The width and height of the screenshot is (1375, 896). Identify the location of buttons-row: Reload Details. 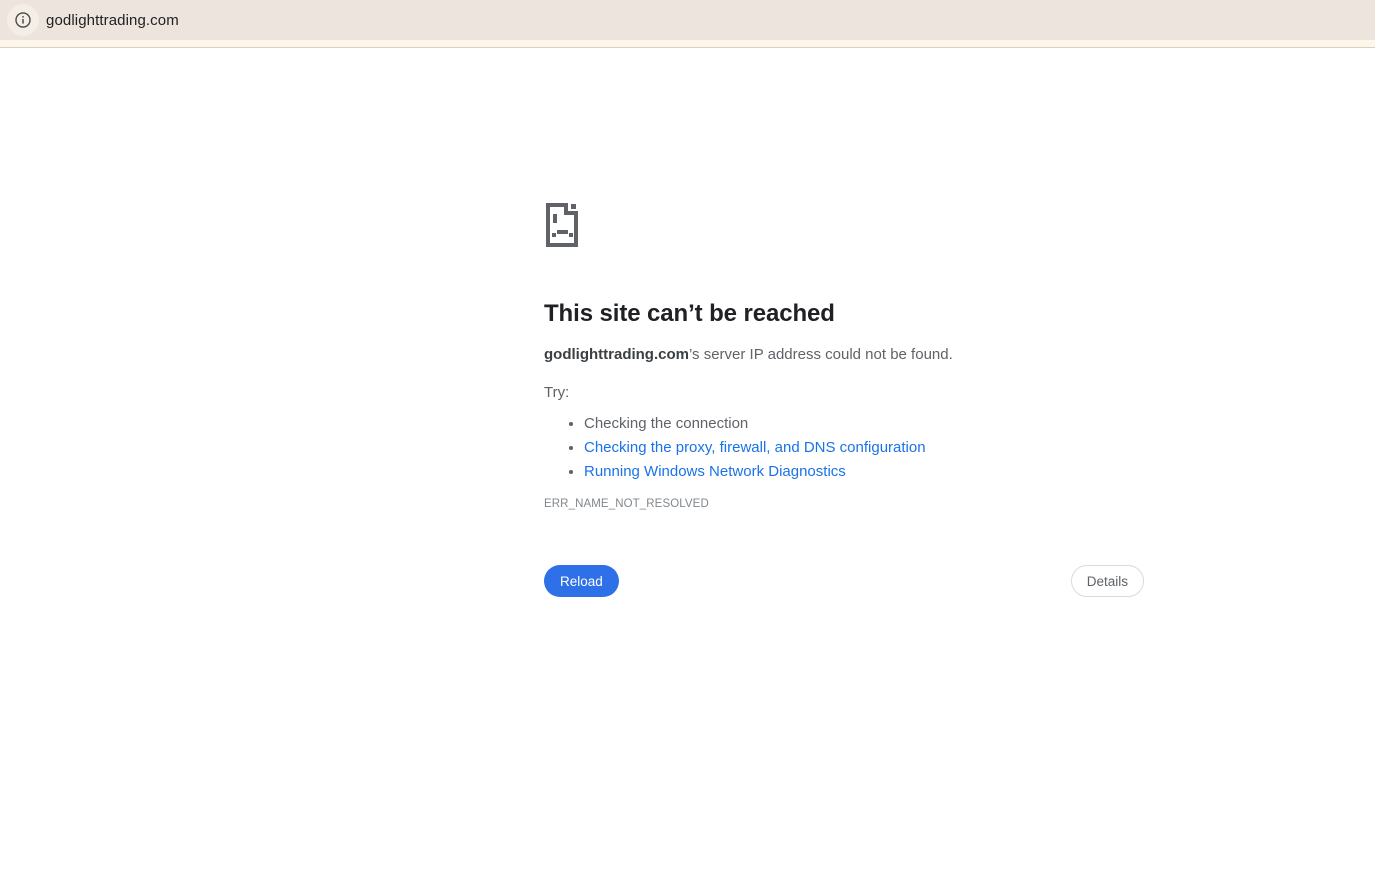
(844, 581).